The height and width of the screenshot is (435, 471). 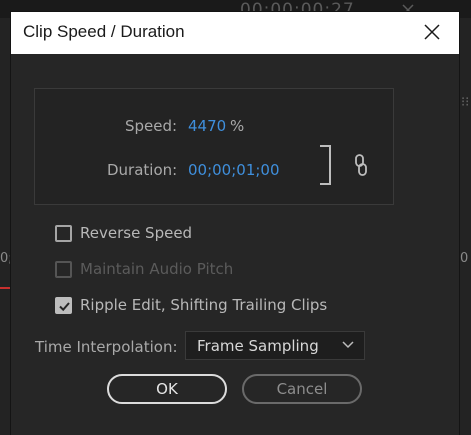 I want to click on maintain-audio-pitch-checkbox: Maintain Audio Pitch, so click(x=144, y=269).